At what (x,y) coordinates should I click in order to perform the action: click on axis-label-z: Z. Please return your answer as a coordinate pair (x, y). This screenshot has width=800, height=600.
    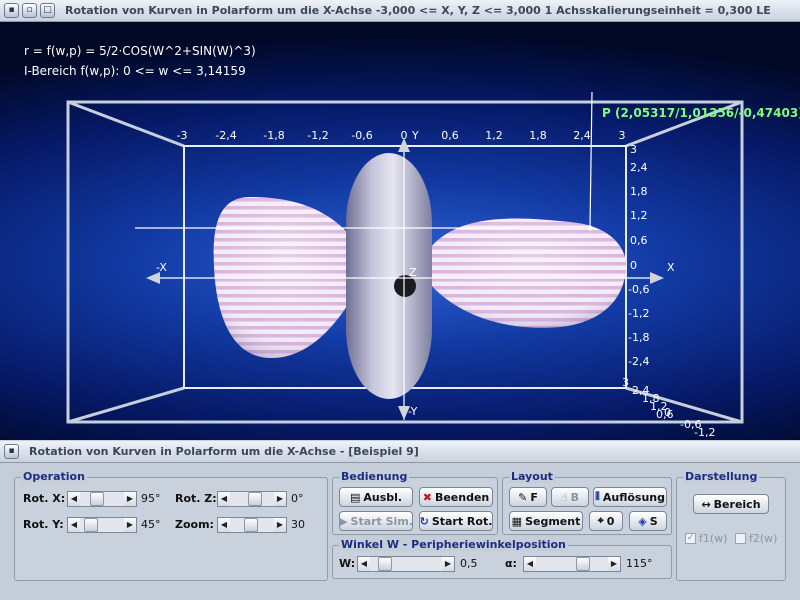
    Looking at the image, I should click on (413, 272).